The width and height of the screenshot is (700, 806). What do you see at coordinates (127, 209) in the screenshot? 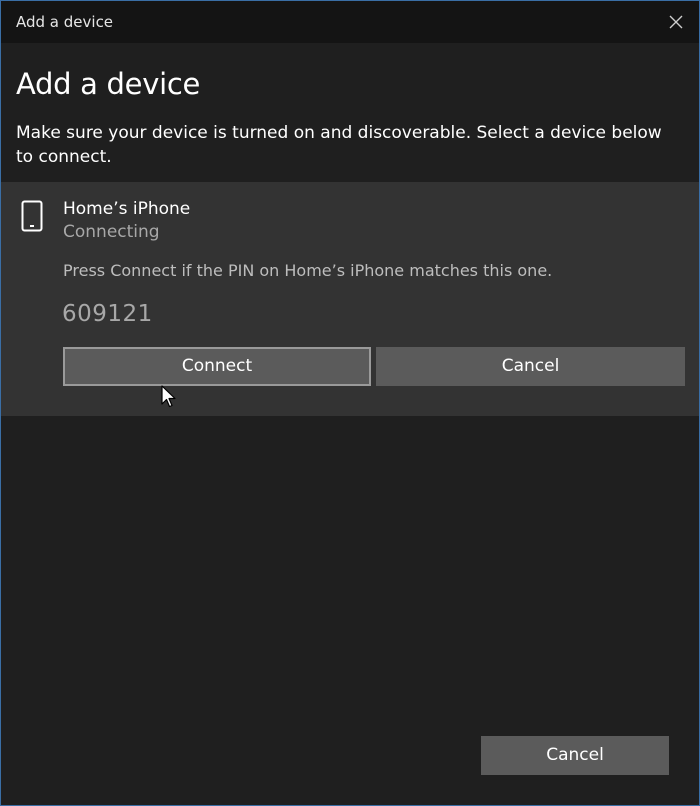
I see `device-name: Home’s iPhone` at bounding box center [127, 209].